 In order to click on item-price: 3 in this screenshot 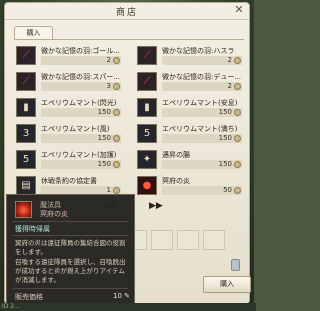, I will do `click(108, 86)`.